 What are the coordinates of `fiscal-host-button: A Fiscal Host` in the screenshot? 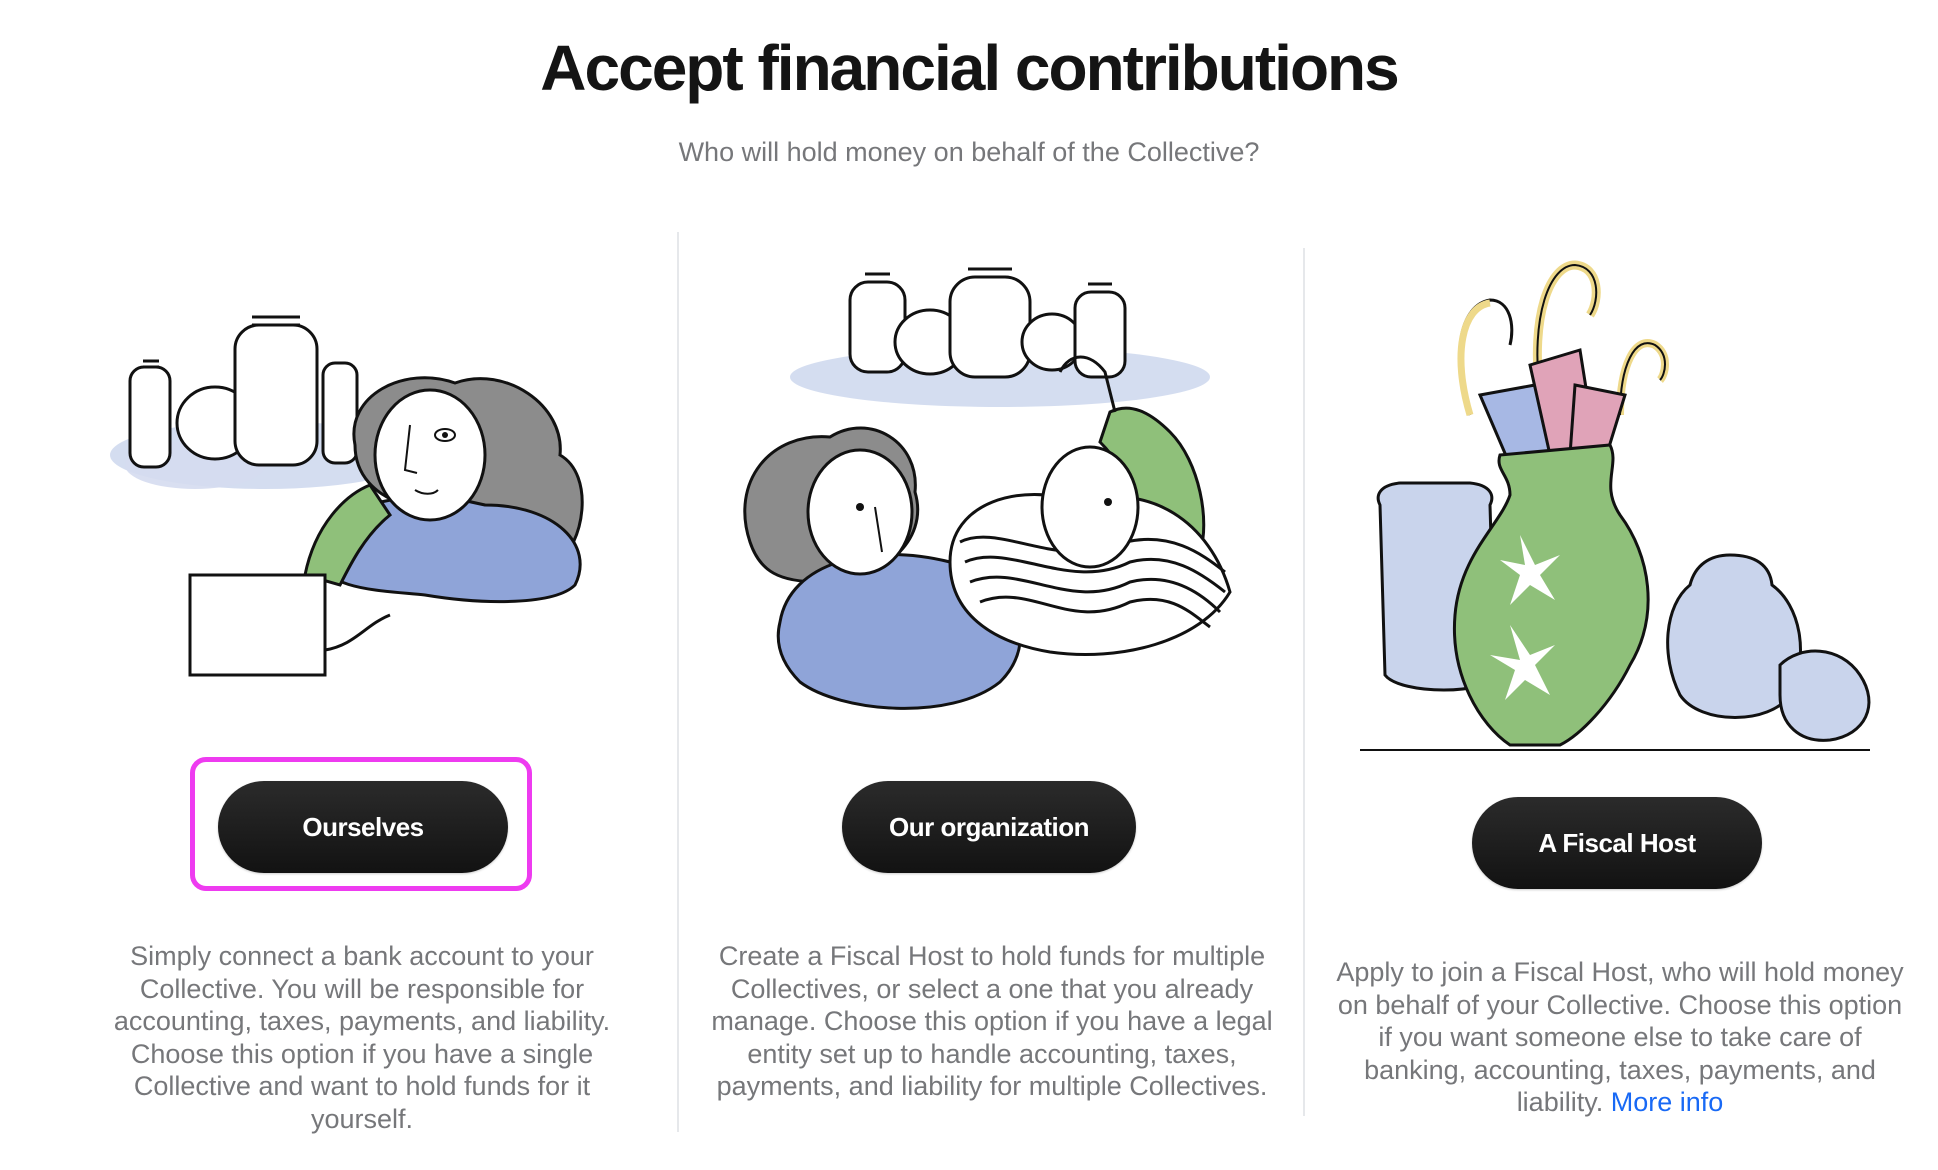 It's located at (1617, 843).